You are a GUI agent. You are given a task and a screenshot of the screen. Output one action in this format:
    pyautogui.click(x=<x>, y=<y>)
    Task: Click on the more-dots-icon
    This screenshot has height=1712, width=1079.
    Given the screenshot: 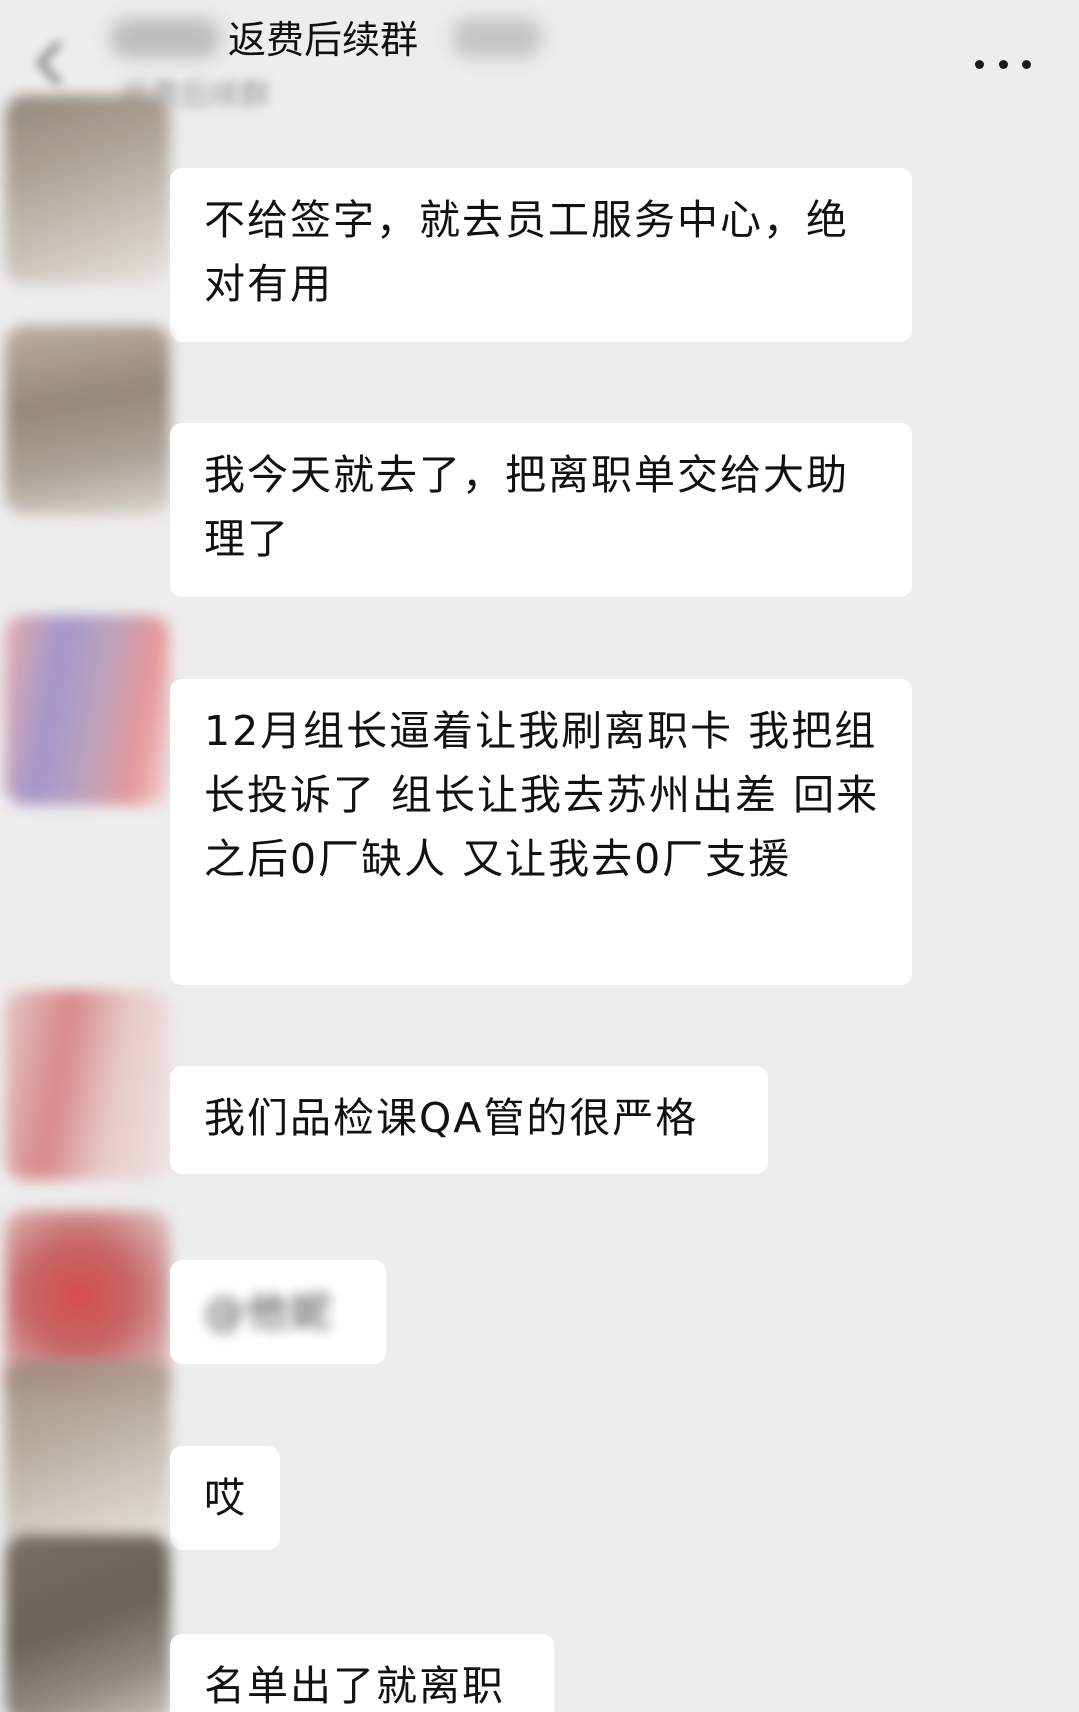 What is the action you would take?
    pyautogui.click(x=1003, y=64)
    